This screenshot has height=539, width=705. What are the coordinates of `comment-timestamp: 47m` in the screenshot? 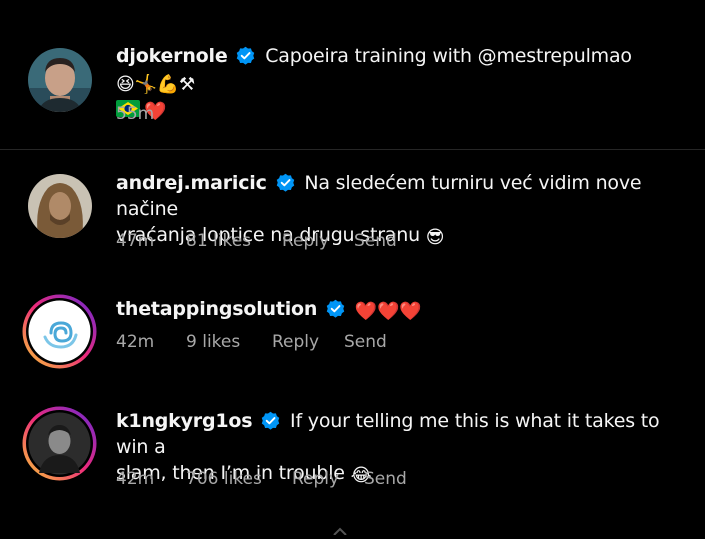 It's located at (135, 241).